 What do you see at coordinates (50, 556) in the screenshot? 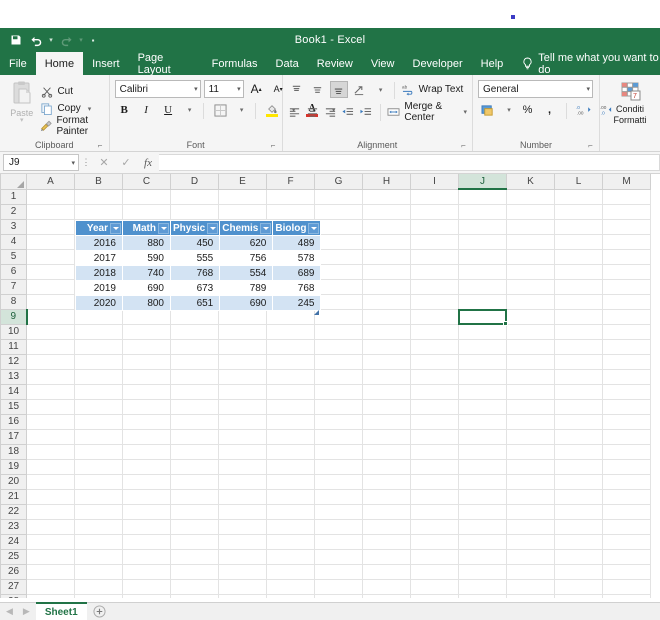
I see `grid-cell-A25` at bounding box center [50, 556].